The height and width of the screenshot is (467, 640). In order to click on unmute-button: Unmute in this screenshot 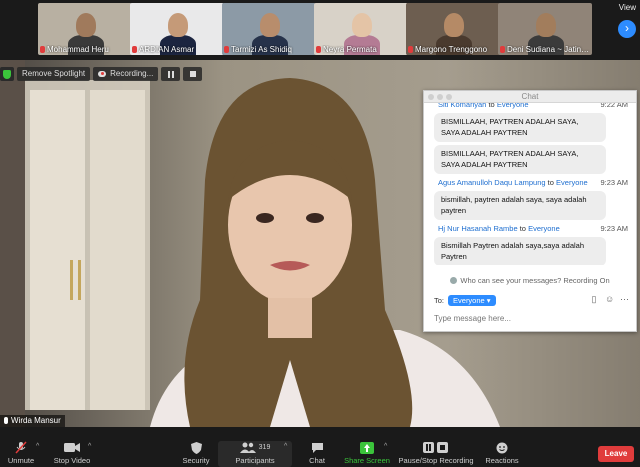, I will do `click(21, 454)`.